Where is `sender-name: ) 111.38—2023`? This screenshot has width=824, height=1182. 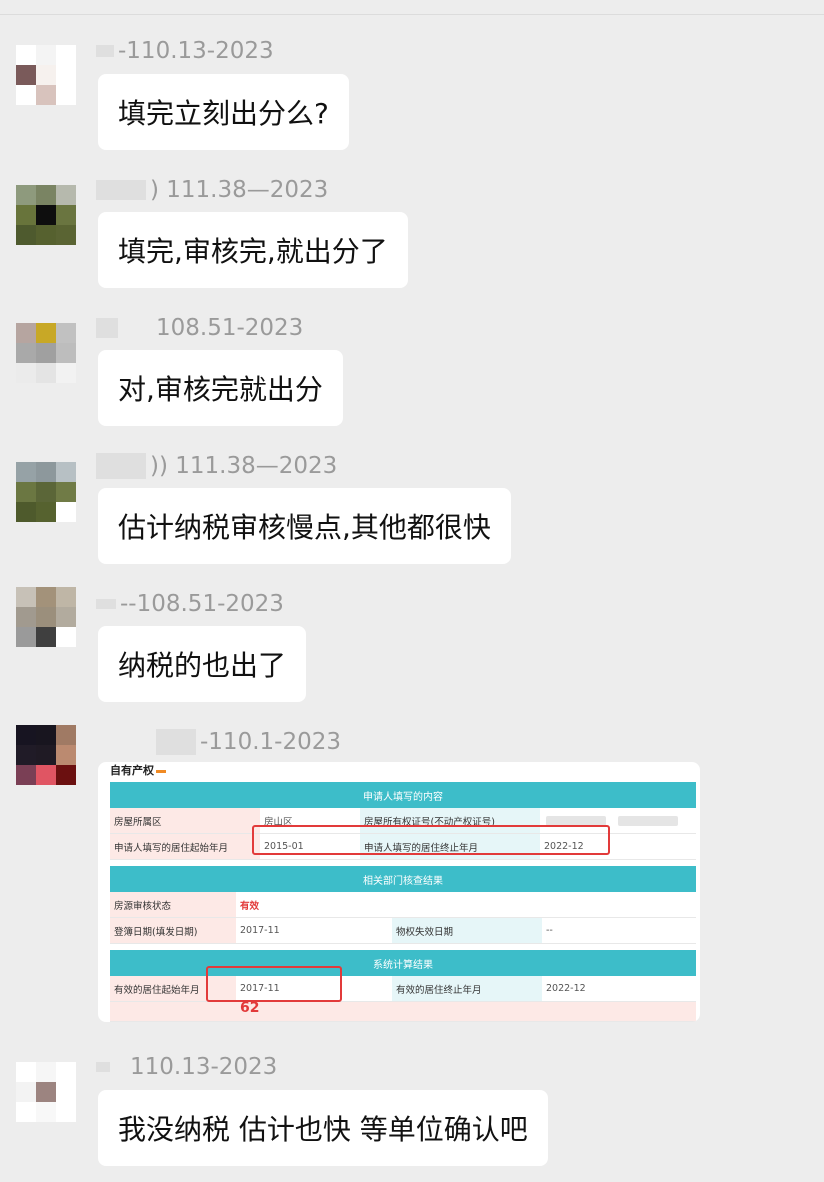 sender-name: ) 111.38—2023 is located at coordinates (212, 190).